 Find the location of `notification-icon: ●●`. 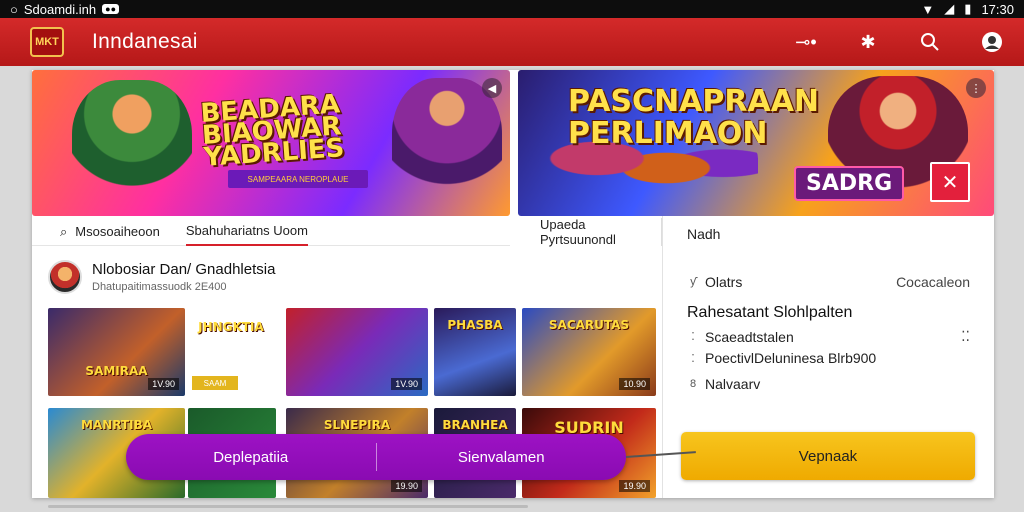

notification-icon: ●● is located at coordinates (111, 9).